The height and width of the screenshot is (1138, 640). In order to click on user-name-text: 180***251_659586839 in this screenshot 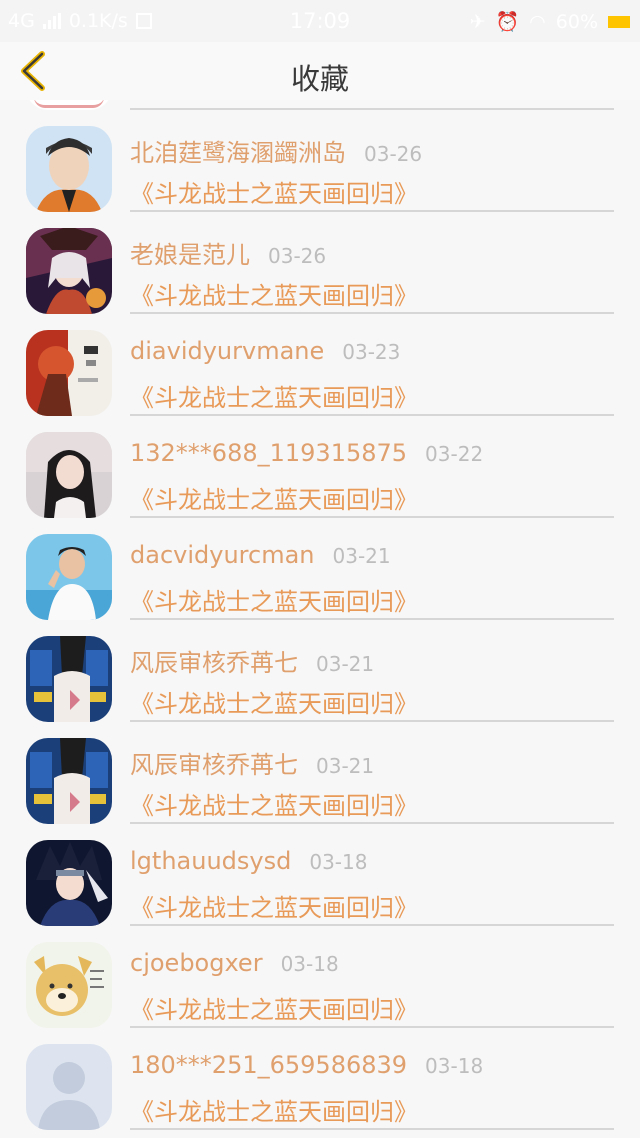, I will do `click(269, 1065)`.